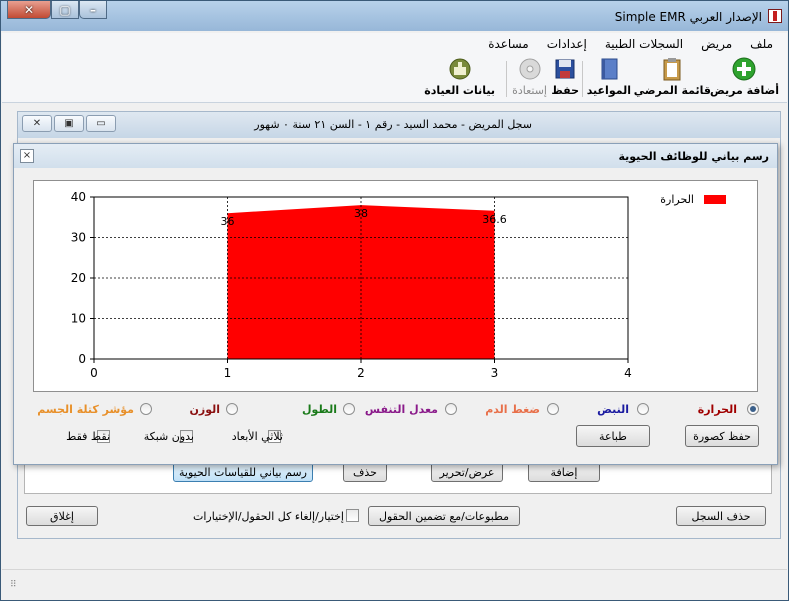  What do you see at coordinates (27, 156) in the screenshot?
I see `dialog-close-icon: ×` at bounding box center [27, 156].